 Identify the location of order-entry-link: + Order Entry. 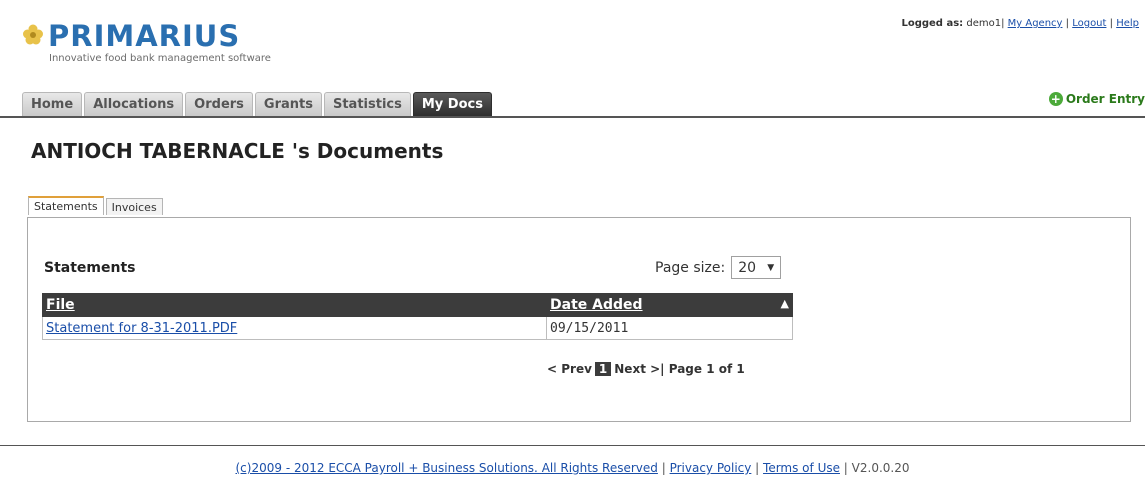
(1096, 99).